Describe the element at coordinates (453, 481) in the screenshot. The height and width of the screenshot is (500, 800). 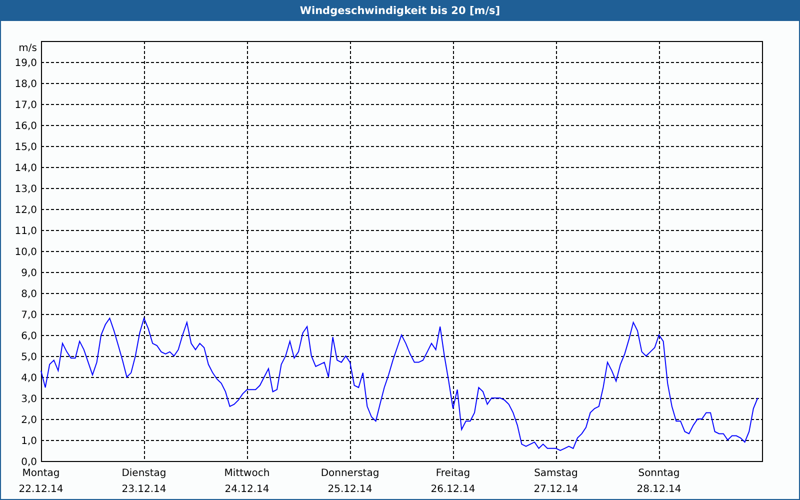
I see `x-tick-label: Freitag 26.12.14` at that location.